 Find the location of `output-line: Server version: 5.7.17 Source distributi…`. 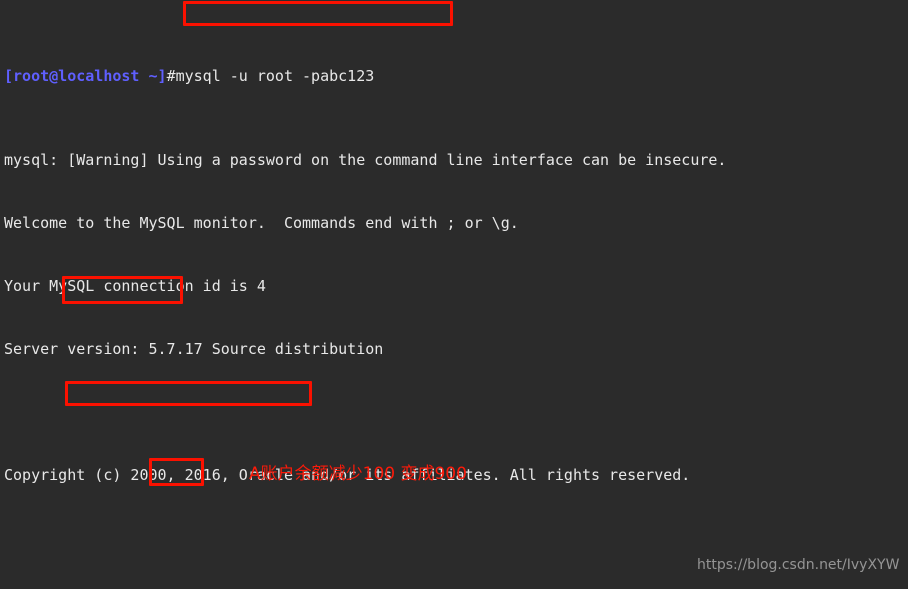

output-line: Server version: 5.7.17 Source distributi… is located at coordinates (194, 349).